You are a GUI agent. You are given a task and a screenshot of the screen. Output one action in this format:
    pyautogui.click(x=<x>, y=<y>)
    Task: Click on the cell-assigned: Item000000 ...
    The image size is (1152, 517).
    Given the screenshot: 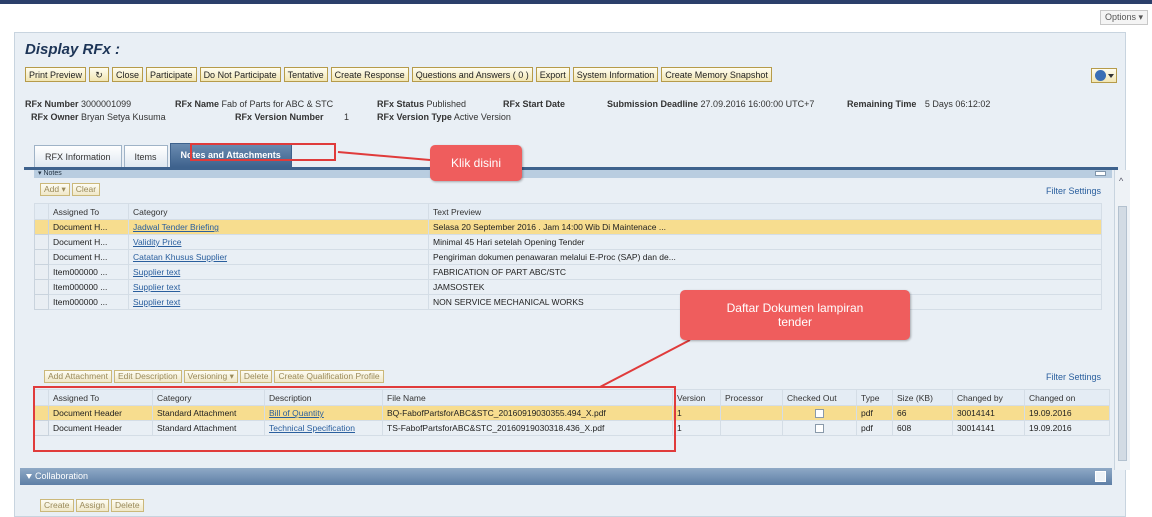 What is the action you would take?
    pyautogui.click(x=88, y=302)
    